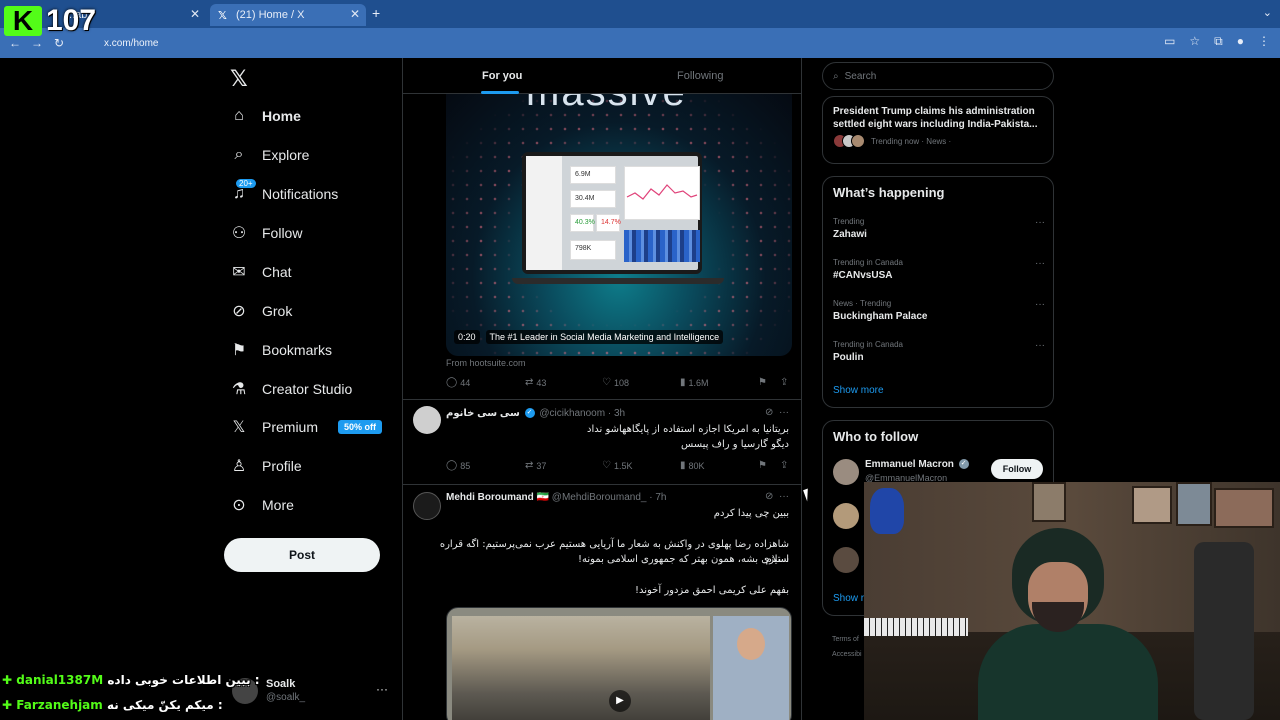 This screenshot has width=1280, height=720. I want to click on menu-icon: ⋮, so click(1264, 41).